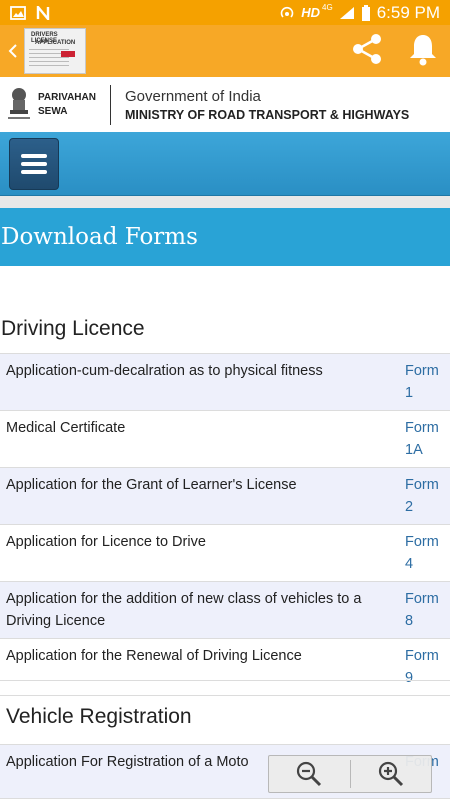 Image resolution: width=450 pixels, height=800 pixels. What do you see at coordinates (68, 54) in the screenshot?
I see `app-logo-stamp` at bounding box center [68, 54].